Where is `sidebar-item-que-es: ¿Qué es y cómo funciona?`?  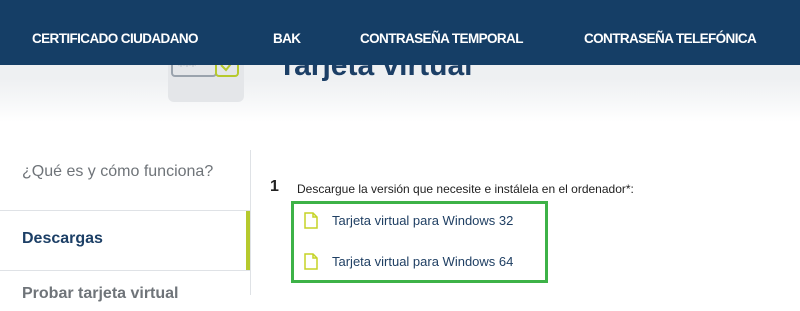
sidebar-item-que-es: ¿Qué es y cómo funciona? is located at coordinates (125, 170).